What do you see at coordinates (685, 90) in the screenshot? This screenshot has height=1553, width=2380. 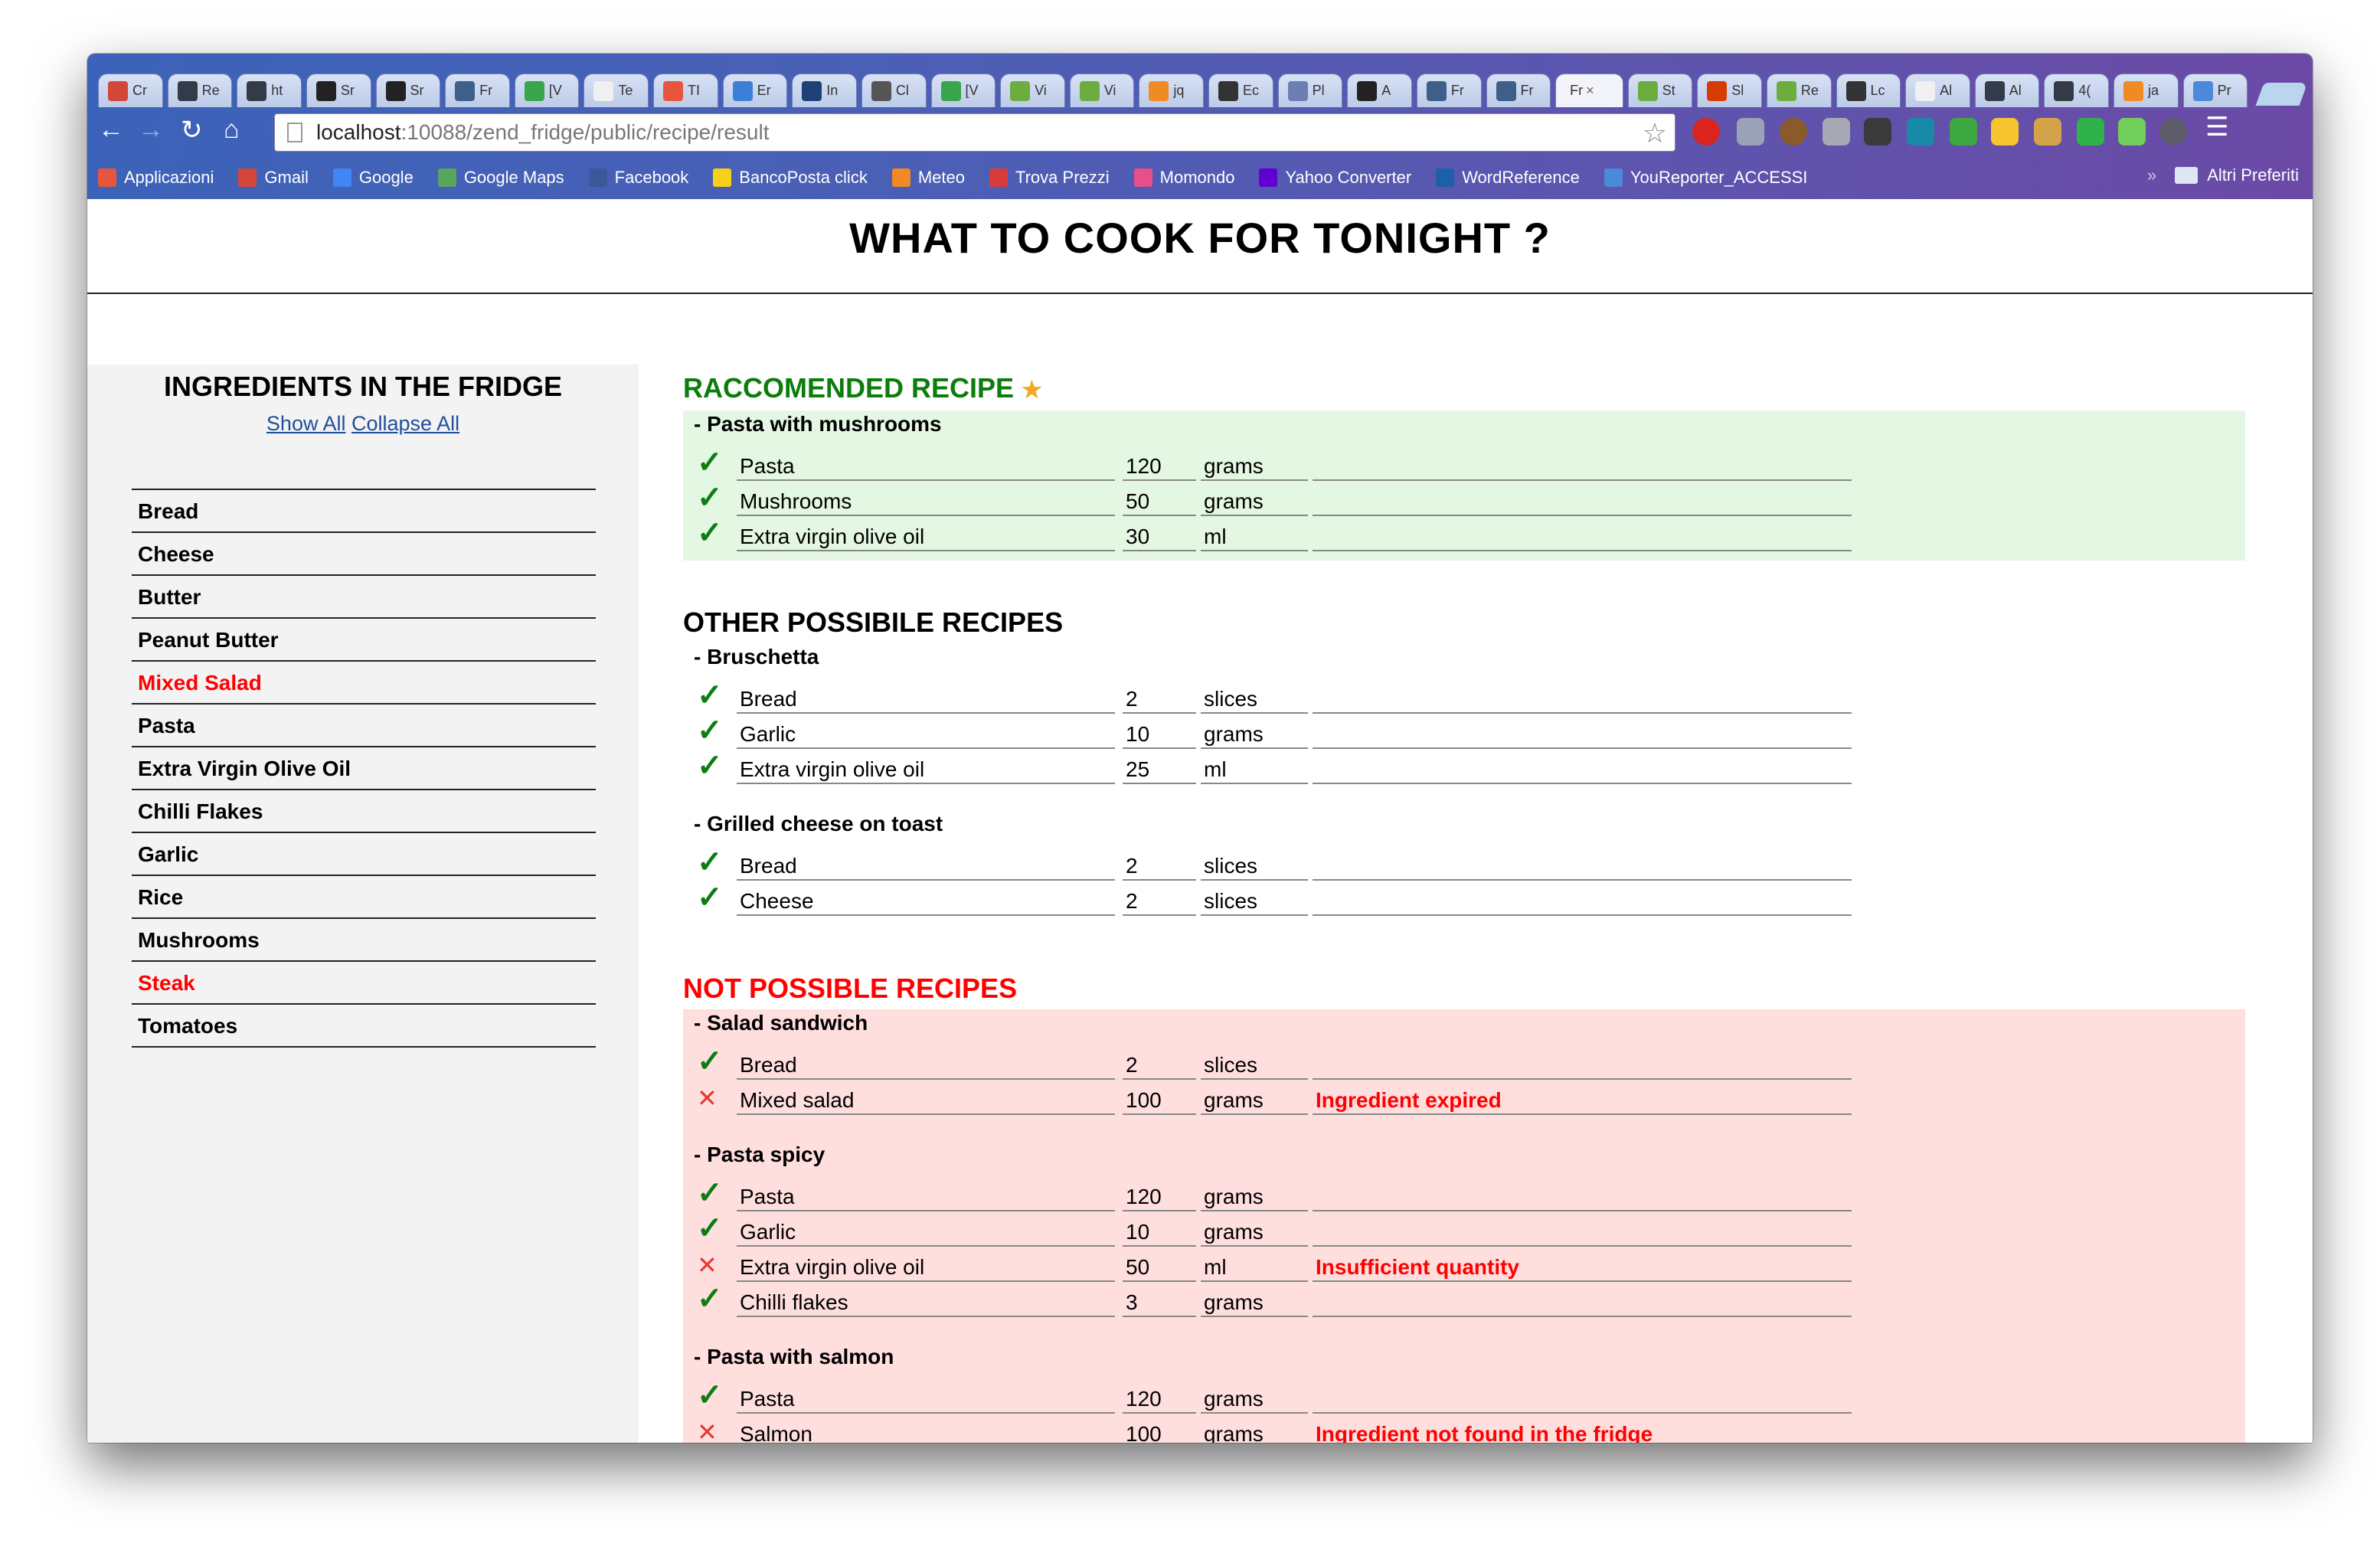 I see `browser-tab: TI` at bounding box center [685, 90].